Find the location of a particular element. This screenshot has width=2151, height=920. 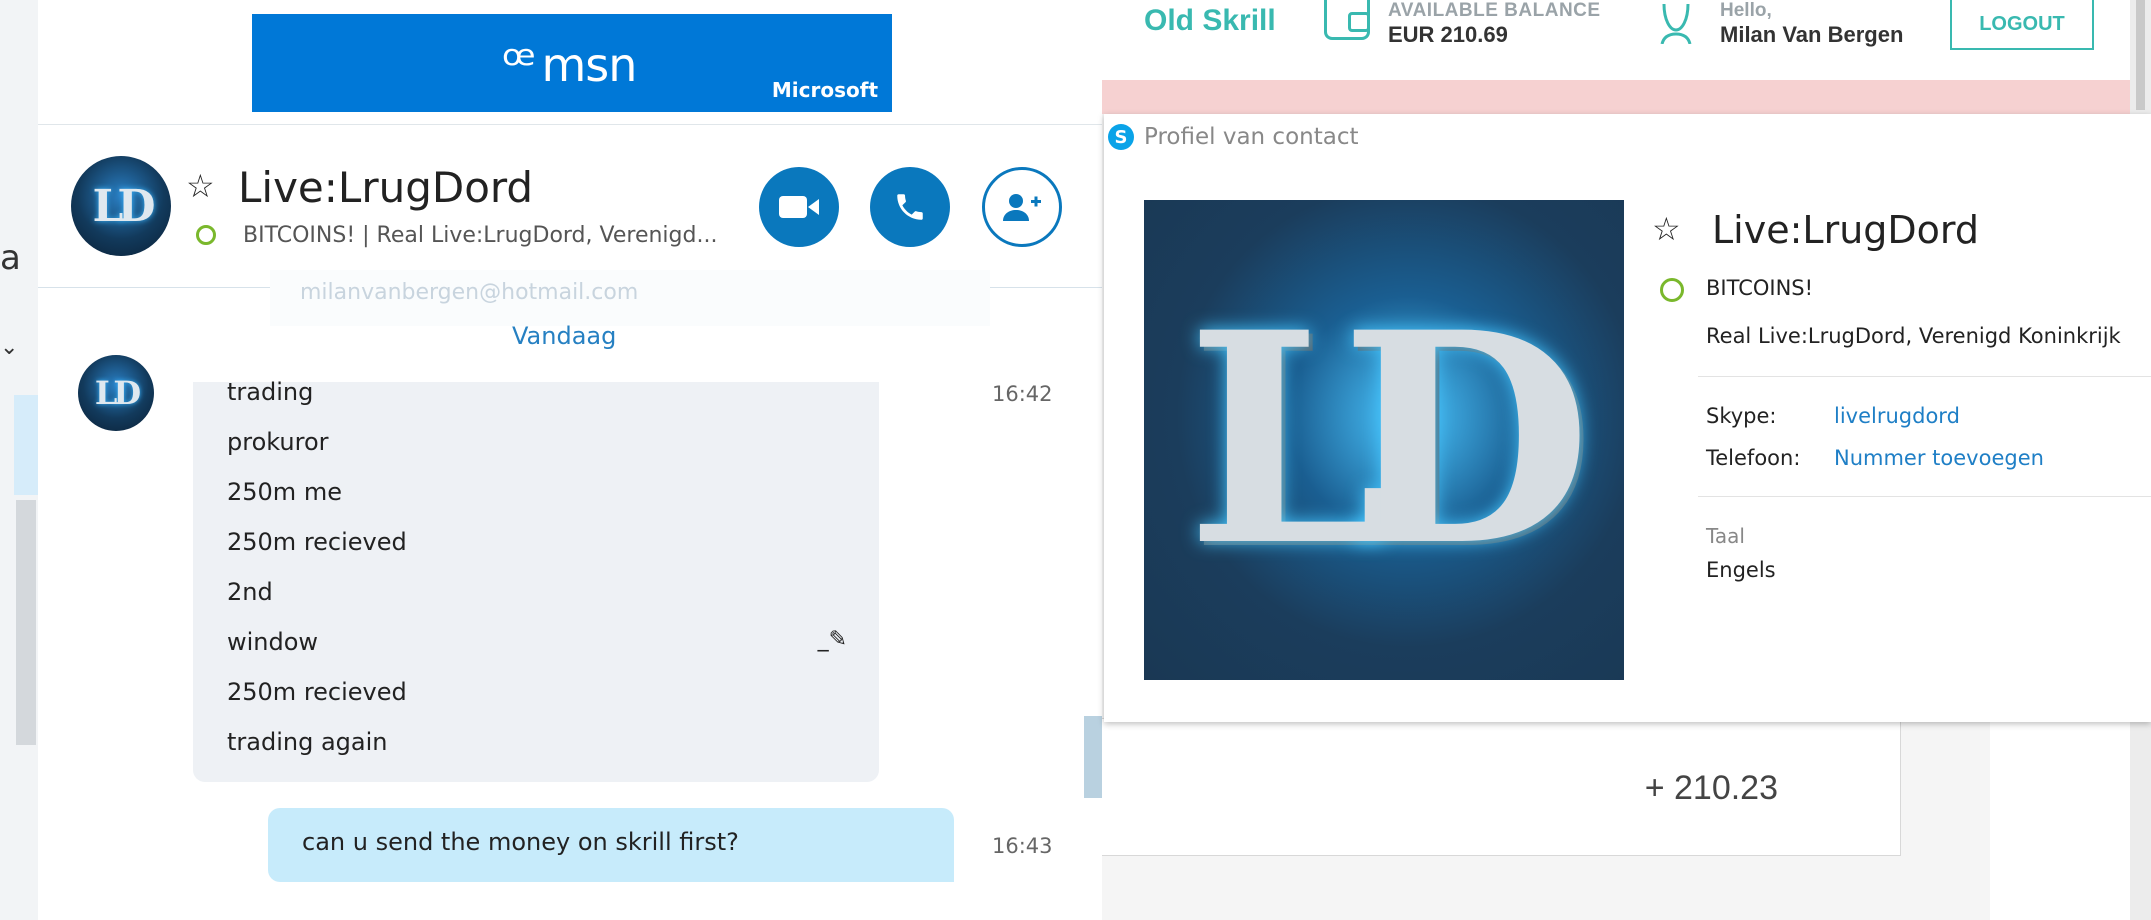

message-avatar: LD is located at coordinates (116, 393).